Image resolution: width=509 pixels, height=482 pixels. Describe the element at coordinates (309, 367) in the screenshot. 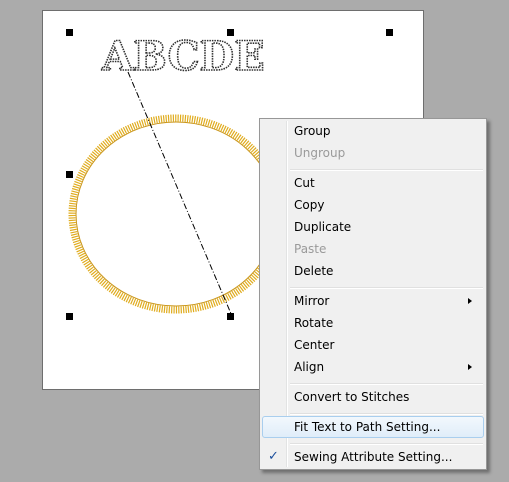

I see `menu-item-label: Align` at that location.